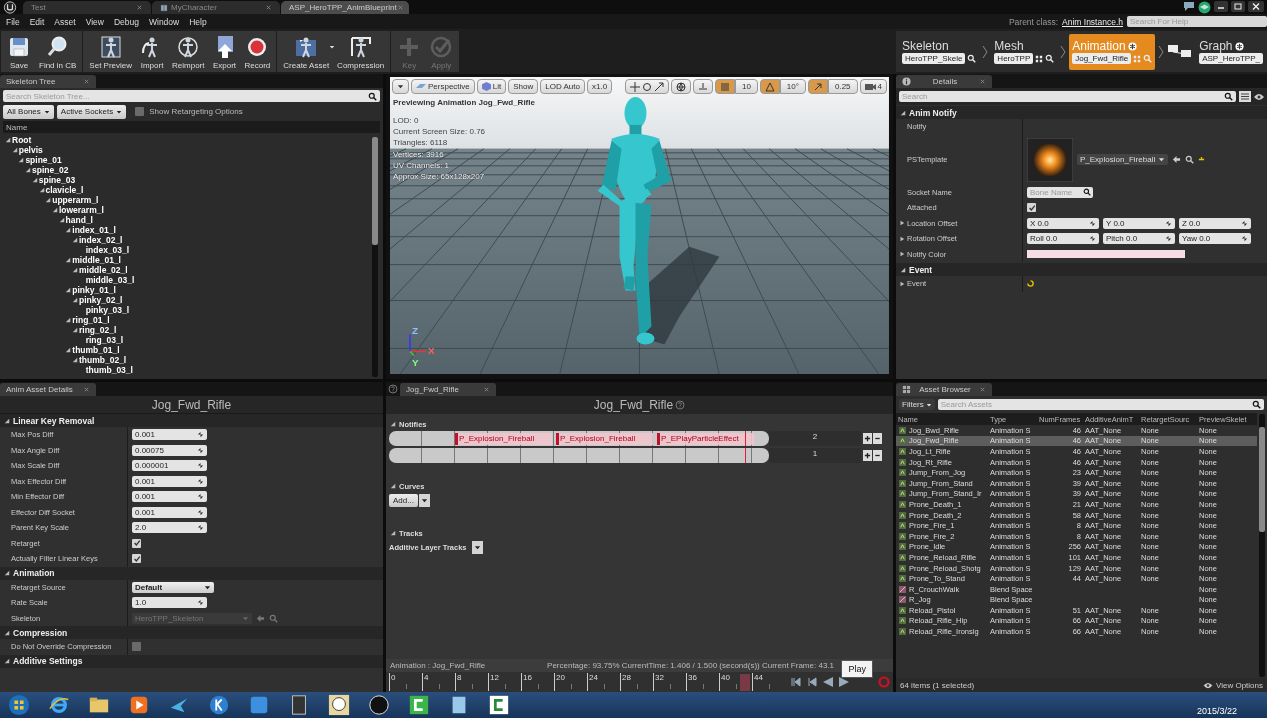 The height and width of the screenshot is (718, 1267). Describe the element at coordinates (844, 682) in the screenshot. I see `play-icon` at that location.